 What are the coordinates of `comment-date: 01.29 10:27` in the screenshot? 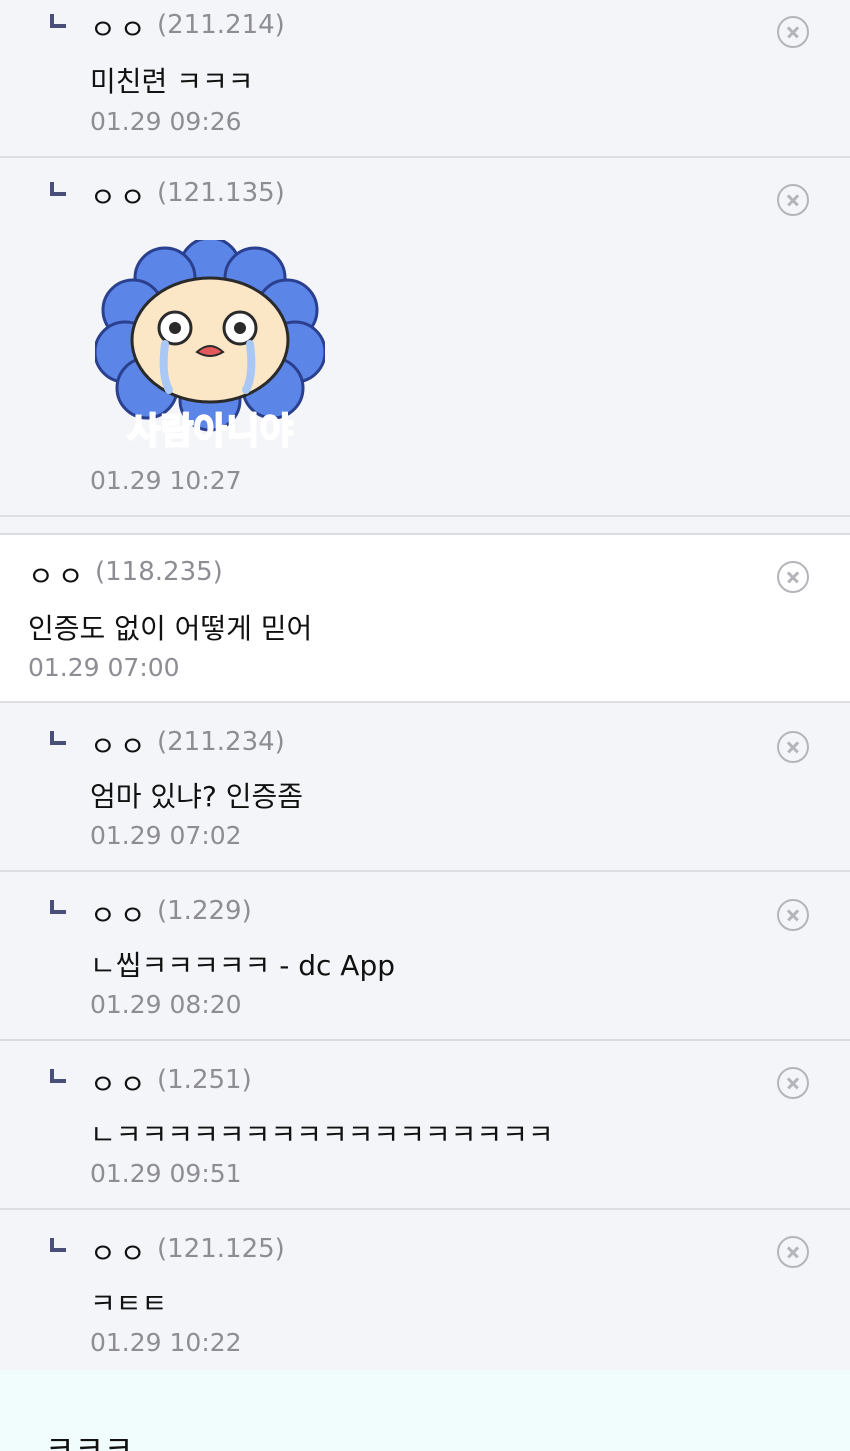 It's located at (166, 480).